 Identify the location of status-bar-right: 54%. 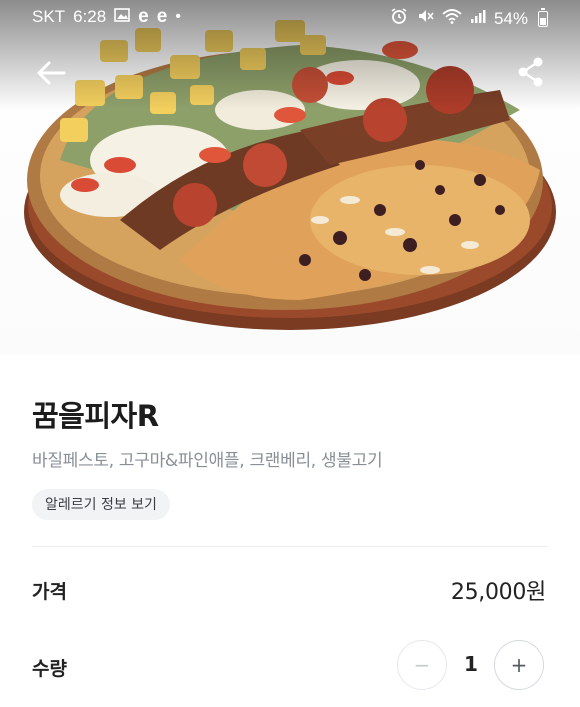
(469, 18).